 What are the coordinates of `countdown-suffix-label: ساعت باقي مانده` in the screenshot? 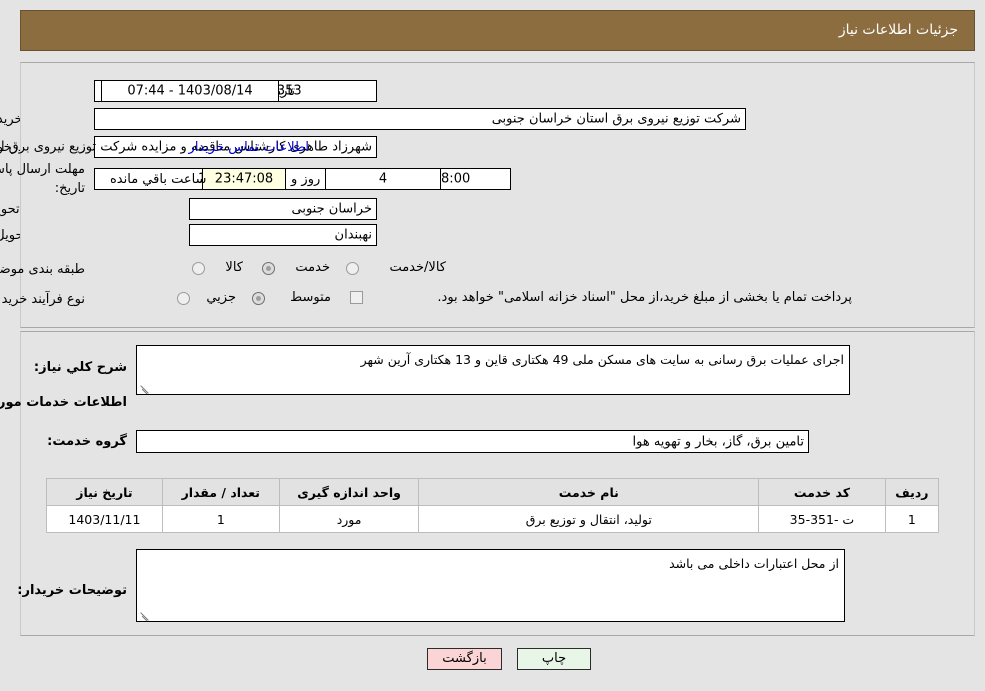 It's located at (158, 179).